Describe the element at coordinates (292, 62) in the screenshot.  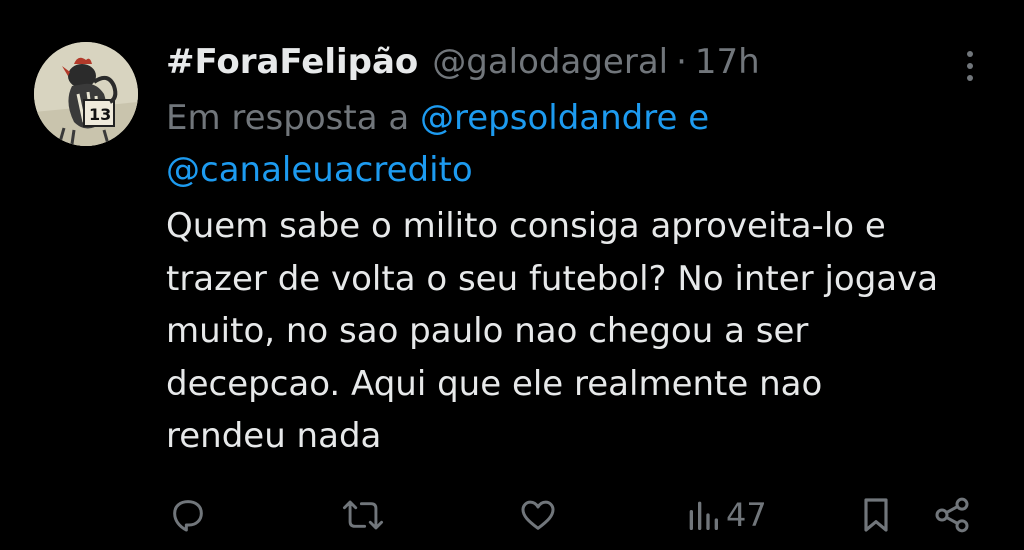
I see `display-name: #ForaFelipão` at that location.